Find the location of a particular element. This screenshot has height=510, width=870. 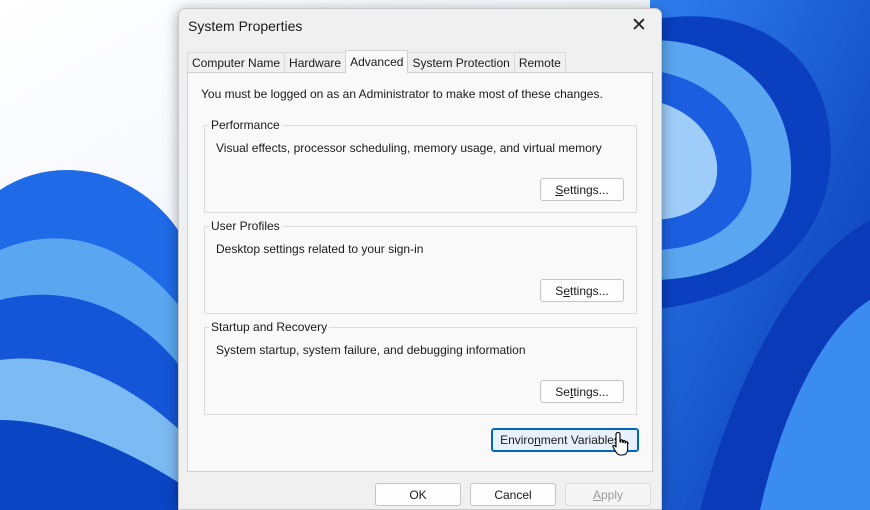

tab-system-protection: System Protection is located at coordinates (461, 62).